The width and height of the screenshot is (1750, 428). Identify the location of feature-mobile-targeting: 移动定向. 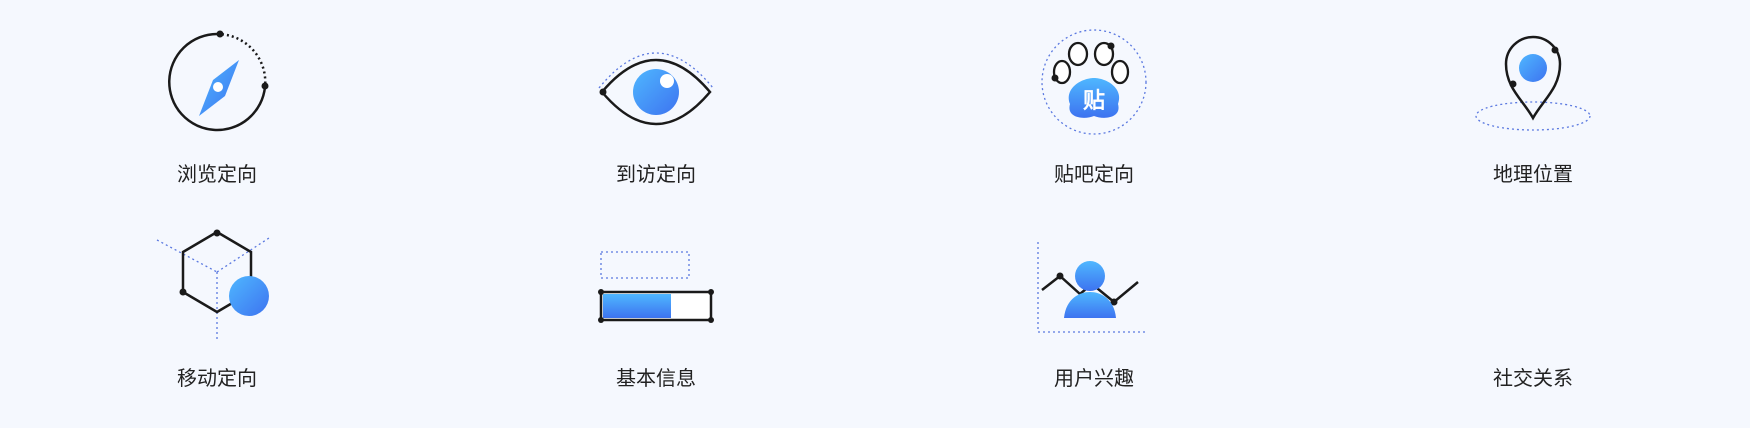
(217, 315).